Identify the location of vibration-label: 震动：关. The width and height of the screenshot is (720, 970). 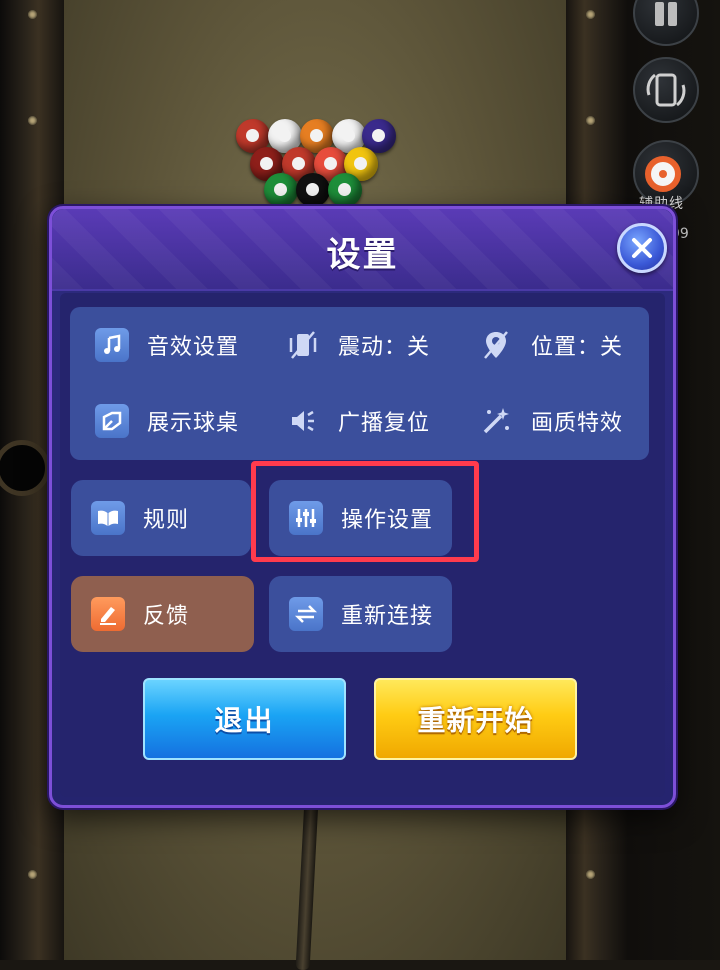
(384, 347).